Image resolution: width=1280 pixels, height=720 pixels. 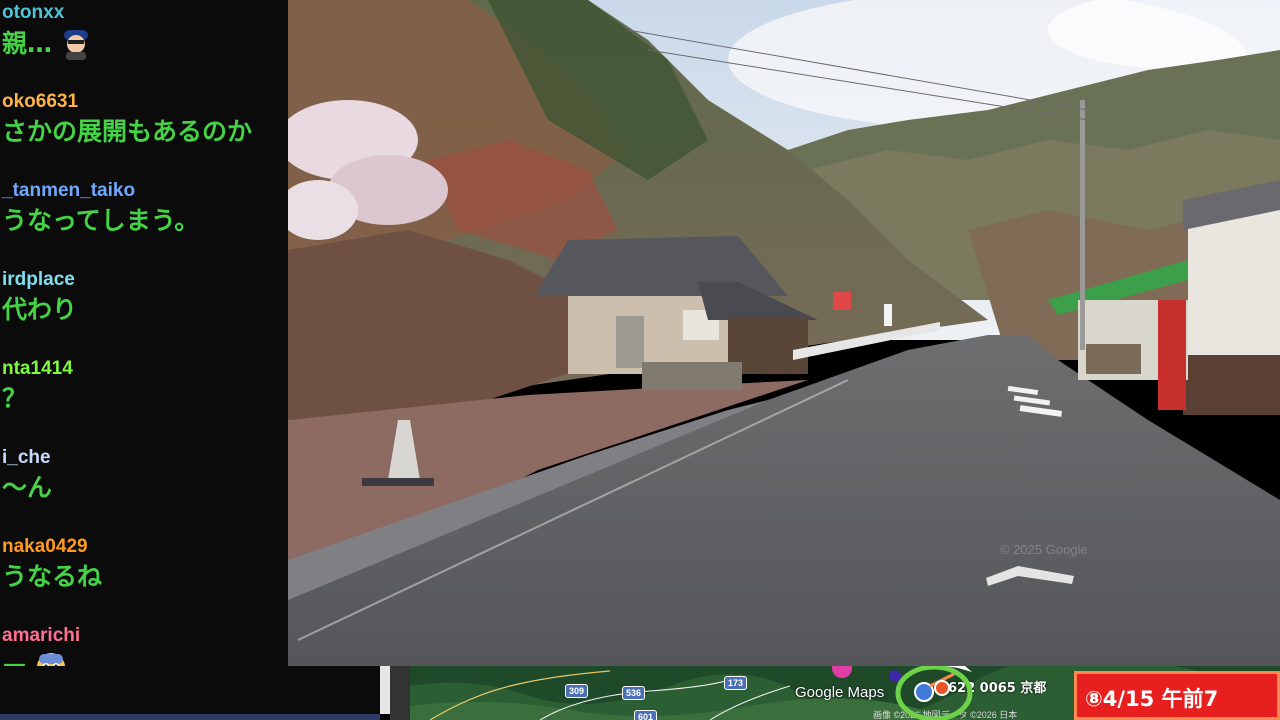 What do you see at coordinates (1152, 699) in the screenshot?
I see `banner-text: ⑧4/15 午前7` at bounding box center [1152, 699].